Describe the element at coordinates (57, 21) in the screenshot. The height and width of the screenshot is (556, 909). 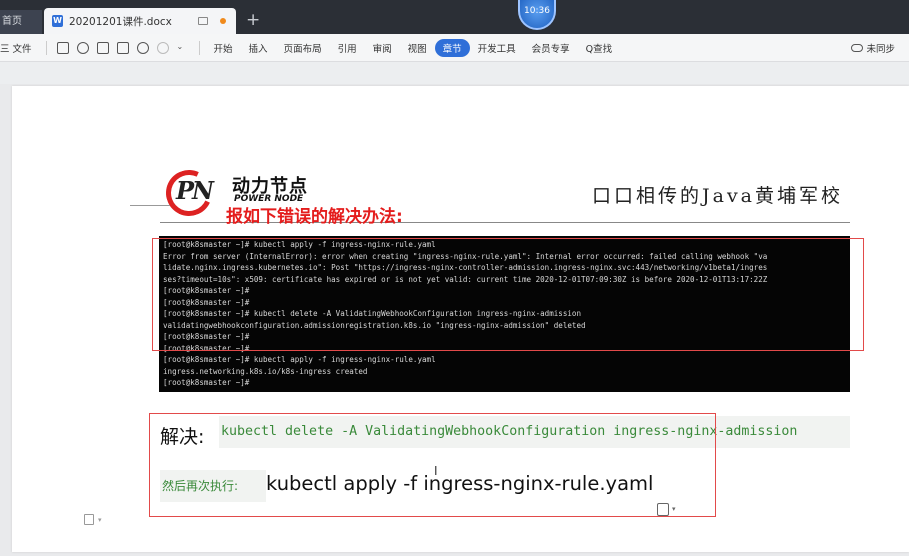
I see `word-doc-icon: W` at that location.